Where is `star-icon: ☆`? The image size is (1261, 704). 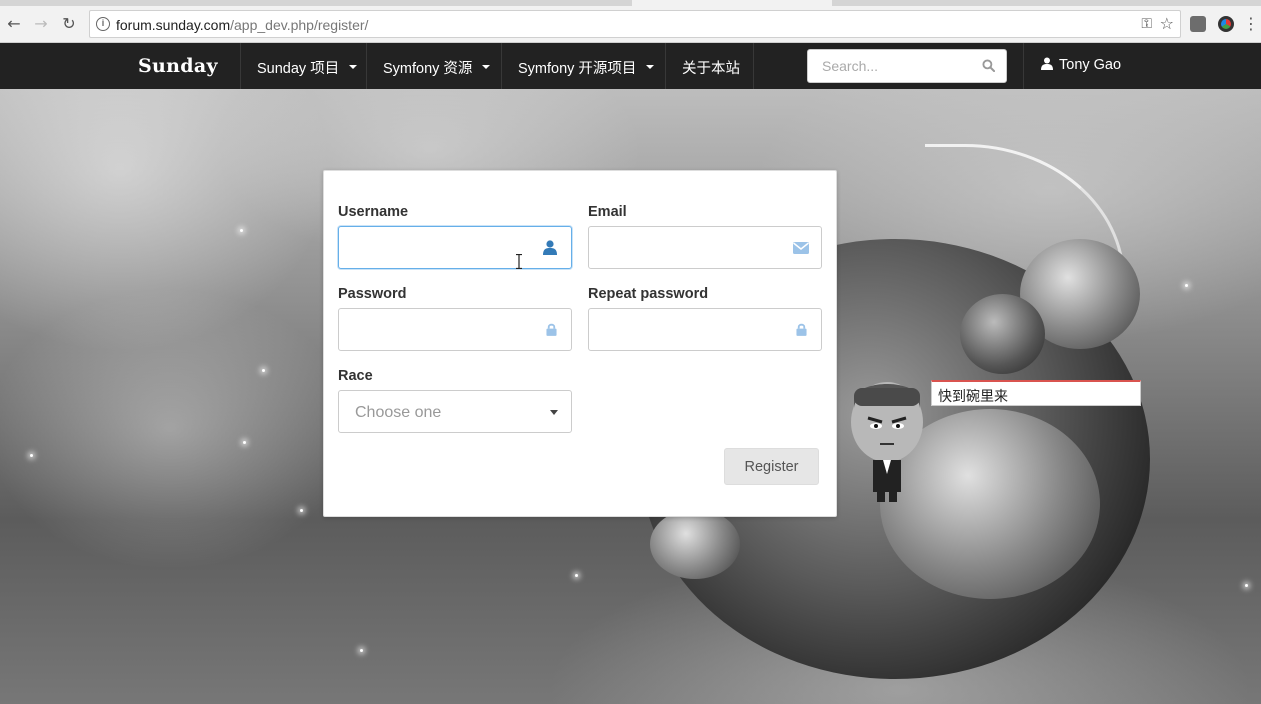
star-icon: ☆ is located at coordinates (1167, 23).